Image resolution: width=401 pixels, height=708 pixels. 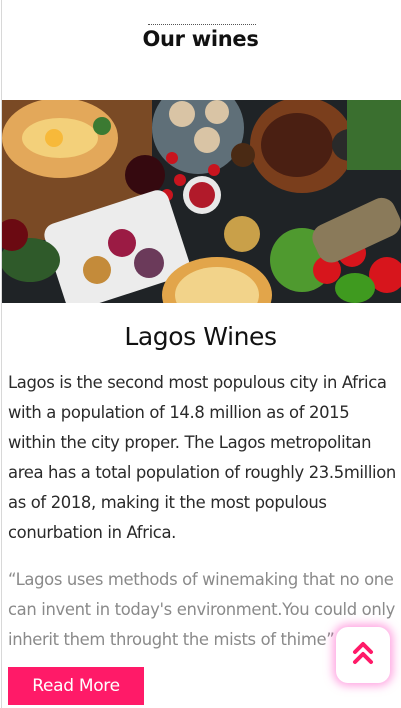 What do you see at coordinates (202, 24) in the screenshot?
I see `title-divider` at bounding box center [202, 24].